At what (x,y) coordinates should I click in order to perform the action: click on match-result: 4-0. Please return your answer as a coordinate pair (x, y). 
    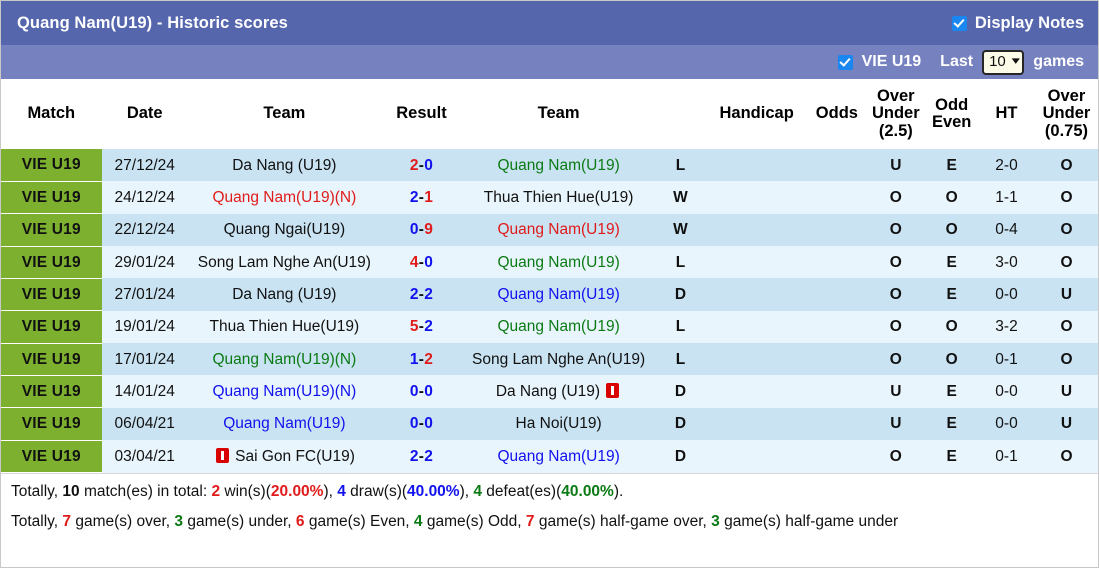
    Looking at the image, I should click on (421, 262).